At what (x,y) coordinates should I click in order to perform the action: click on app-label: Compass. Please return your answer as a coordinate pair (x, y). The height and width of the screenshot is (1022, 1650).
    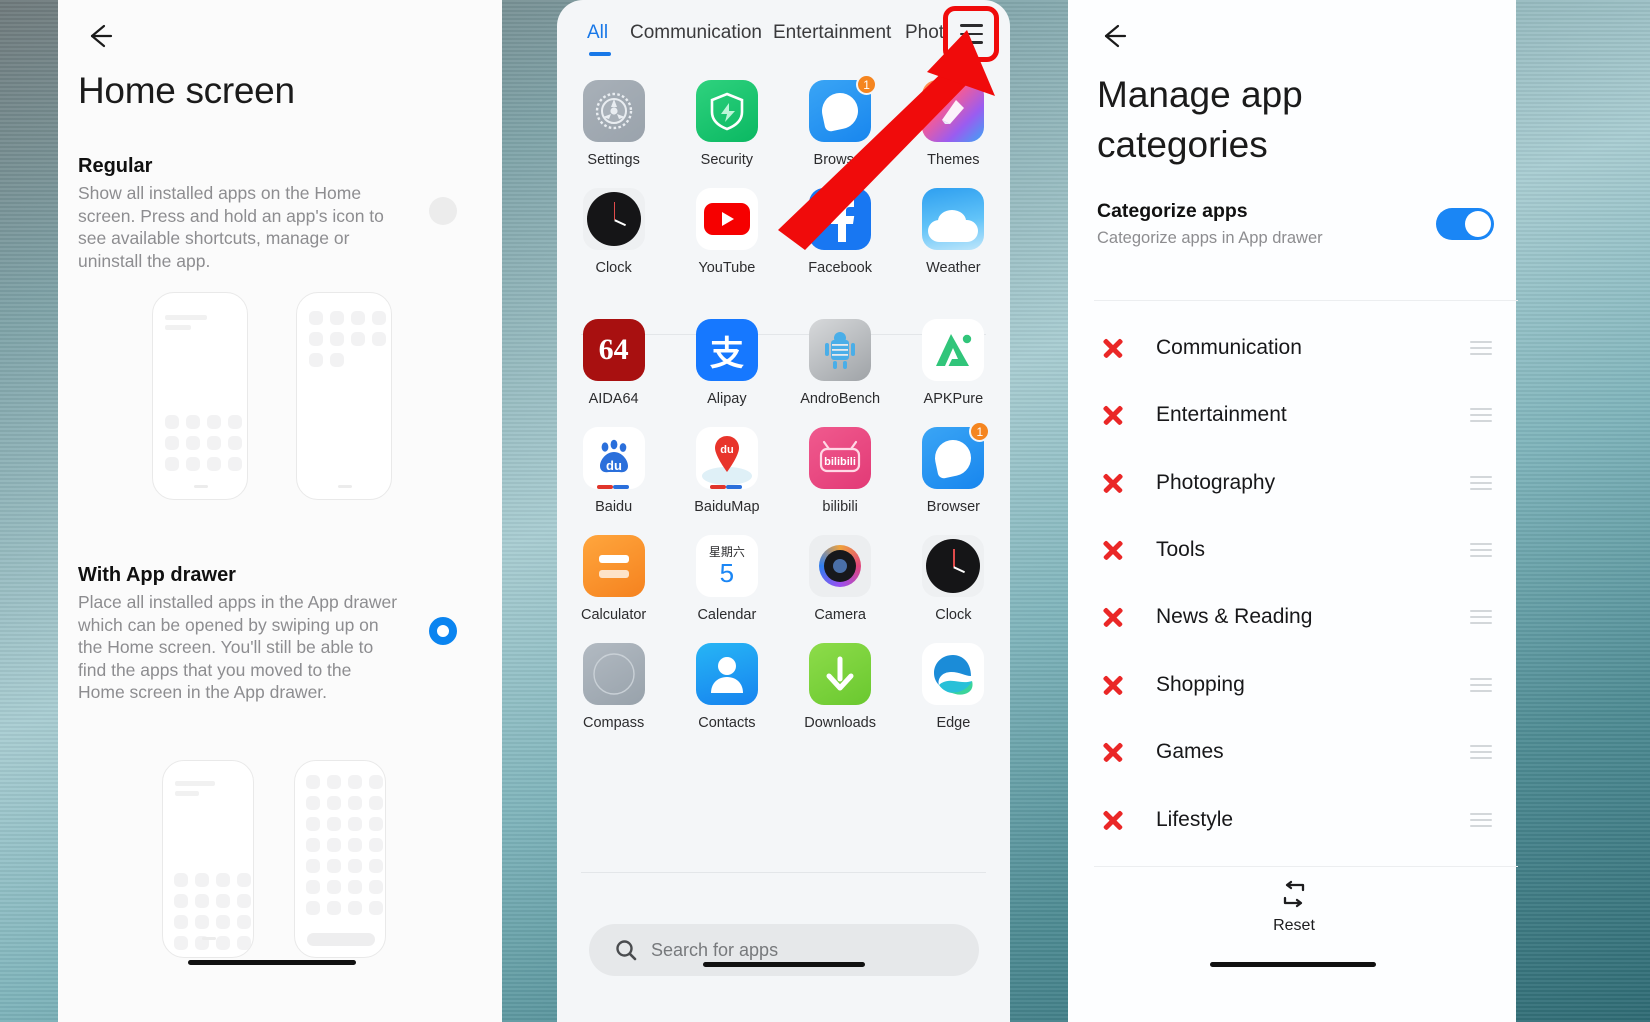
    Looking at the image, I should click on (614, 723).